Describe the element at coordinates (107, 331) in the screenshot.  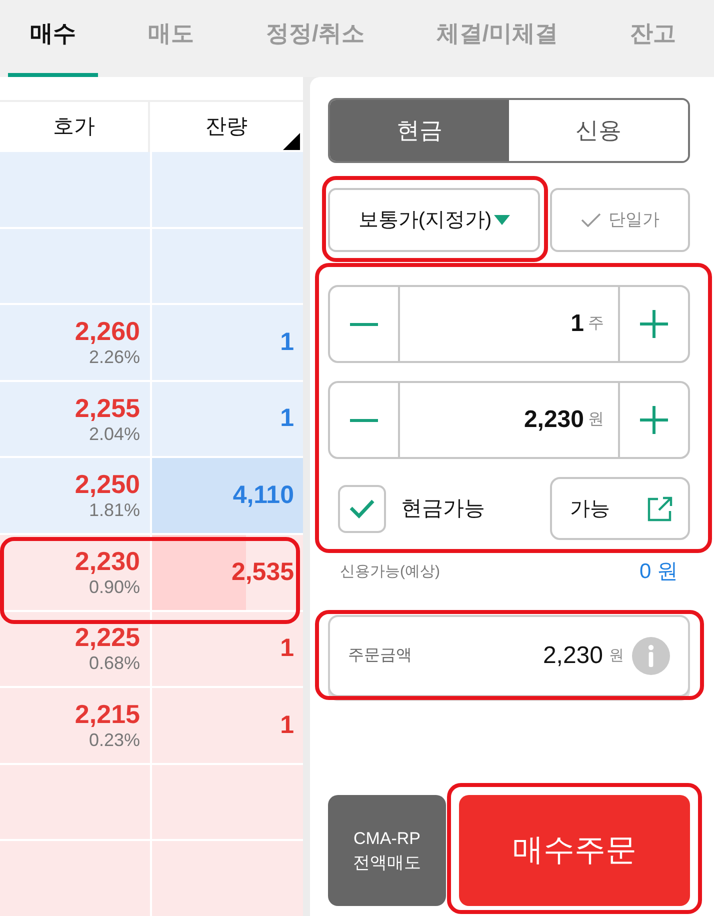
I see `price-text: 2,260` at that location.